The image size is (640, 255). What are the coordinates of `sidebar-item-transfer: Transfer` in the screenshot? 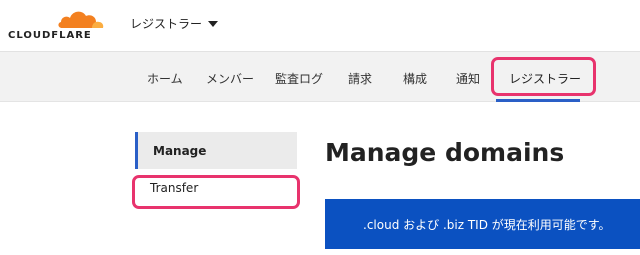 It's located at (216, 189).